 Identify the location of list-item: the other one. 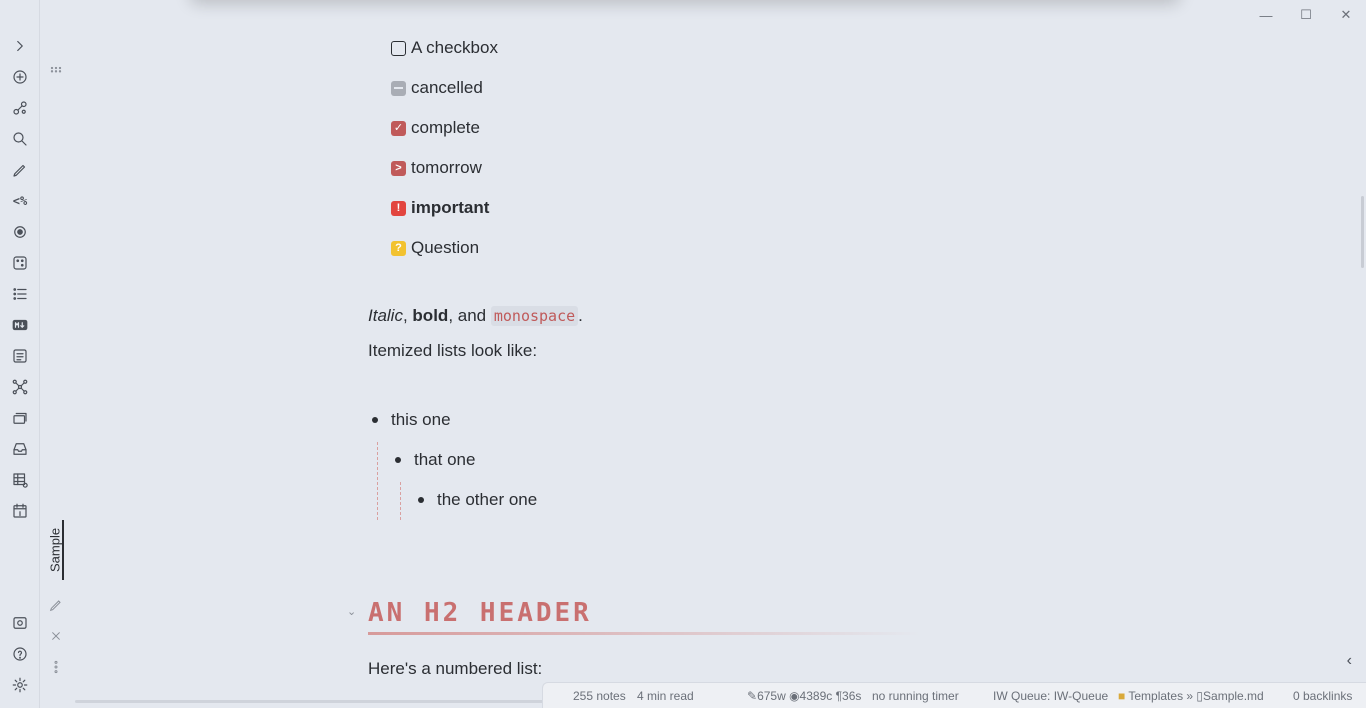
(477, 500).